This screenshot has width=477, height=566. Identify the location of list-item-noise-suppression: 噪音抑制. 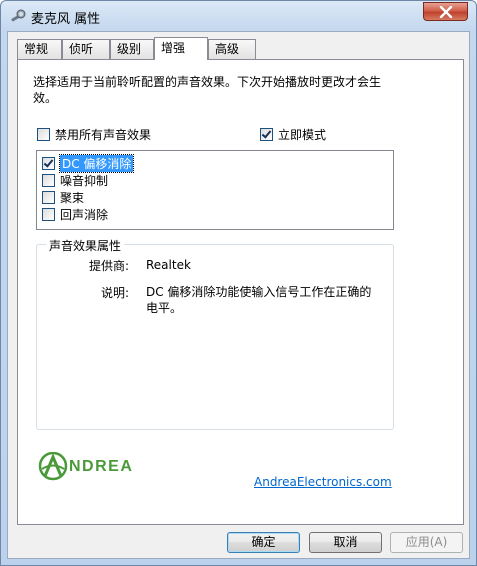
(75, 180).